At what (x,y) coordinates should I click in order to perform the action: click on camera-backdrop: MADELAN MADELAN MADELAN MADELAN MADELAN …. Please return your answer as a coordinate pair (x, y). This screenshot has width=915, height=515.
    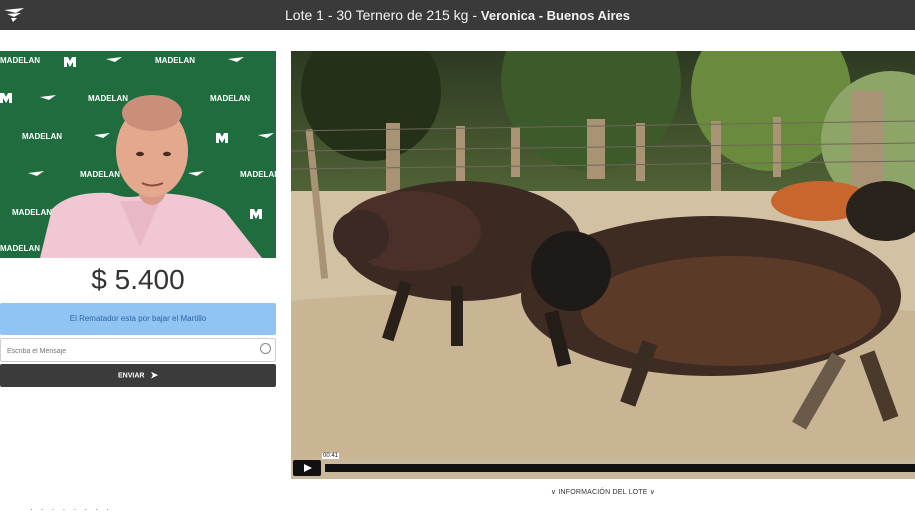
    Looking at the image, I should click on (138, 154).